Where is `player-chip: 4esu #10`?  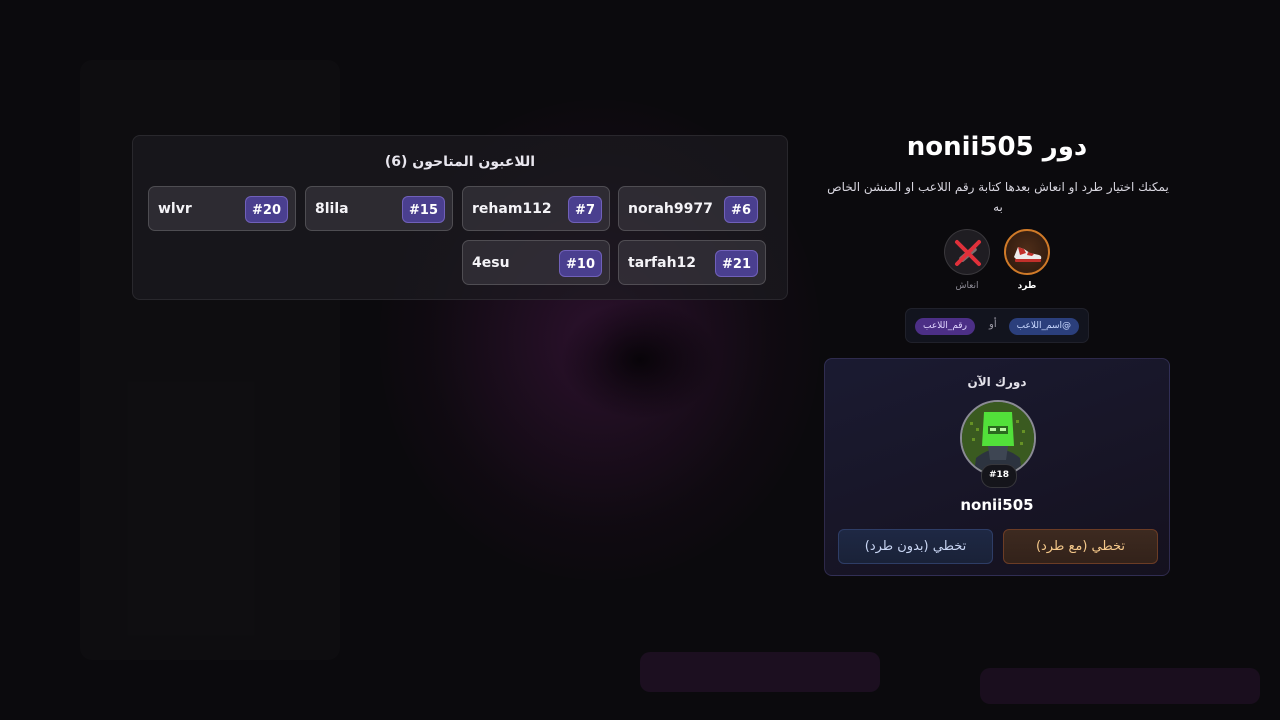
player-chip: 4esu #10 is located at coordinates (536, 262).